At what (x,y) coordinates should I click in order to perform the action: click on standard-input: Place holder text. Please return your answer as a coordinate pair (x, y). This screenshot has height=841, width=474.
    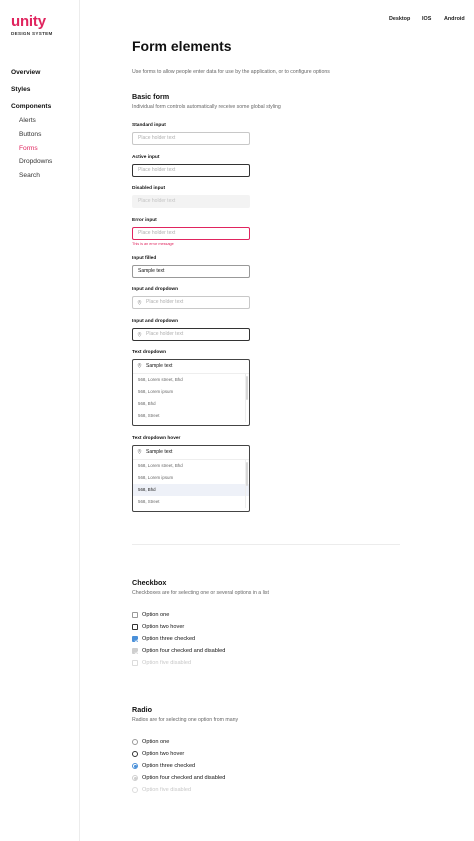
    Looking at the image, I should click on (191, 138).